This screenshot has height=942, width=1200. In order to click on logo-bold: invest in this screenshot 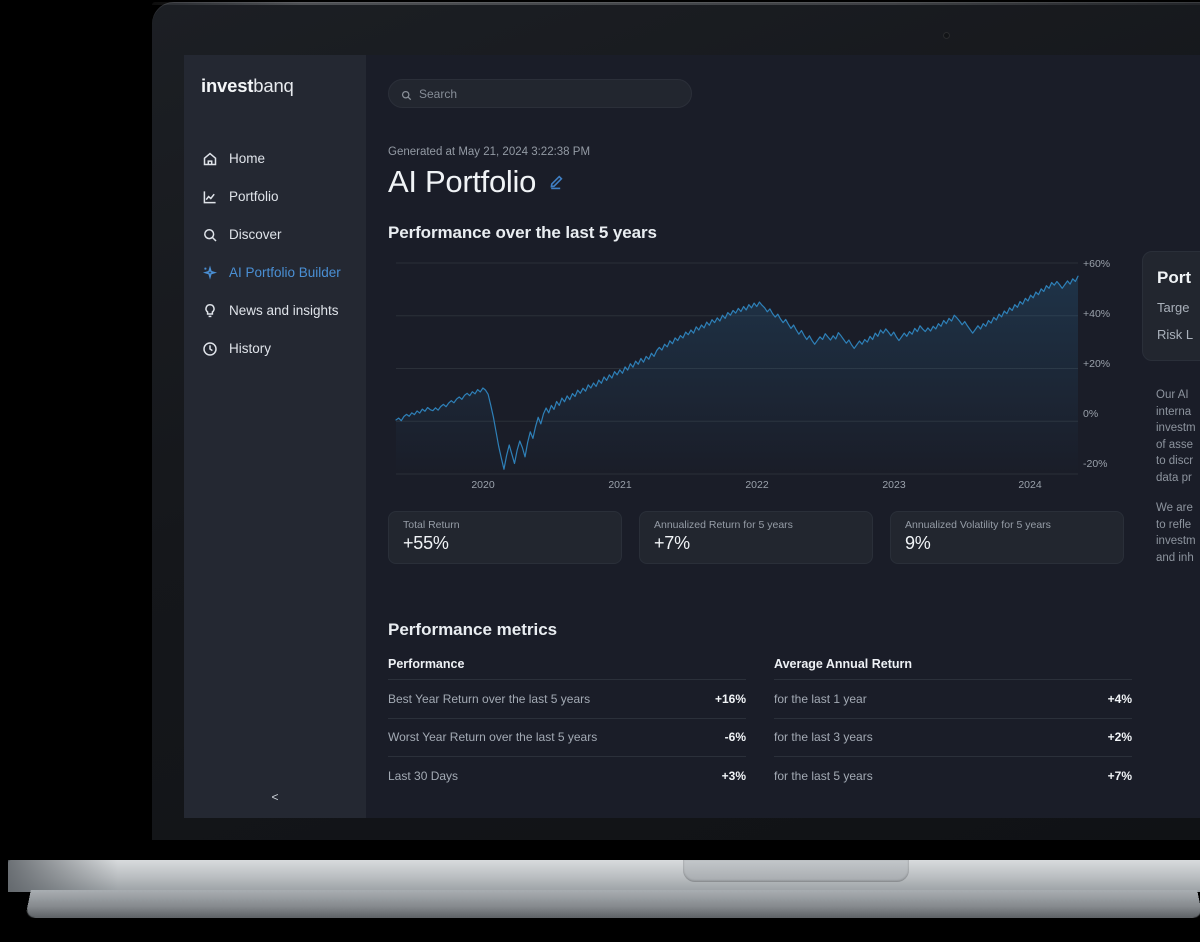, I will do `click(227, 85)`.